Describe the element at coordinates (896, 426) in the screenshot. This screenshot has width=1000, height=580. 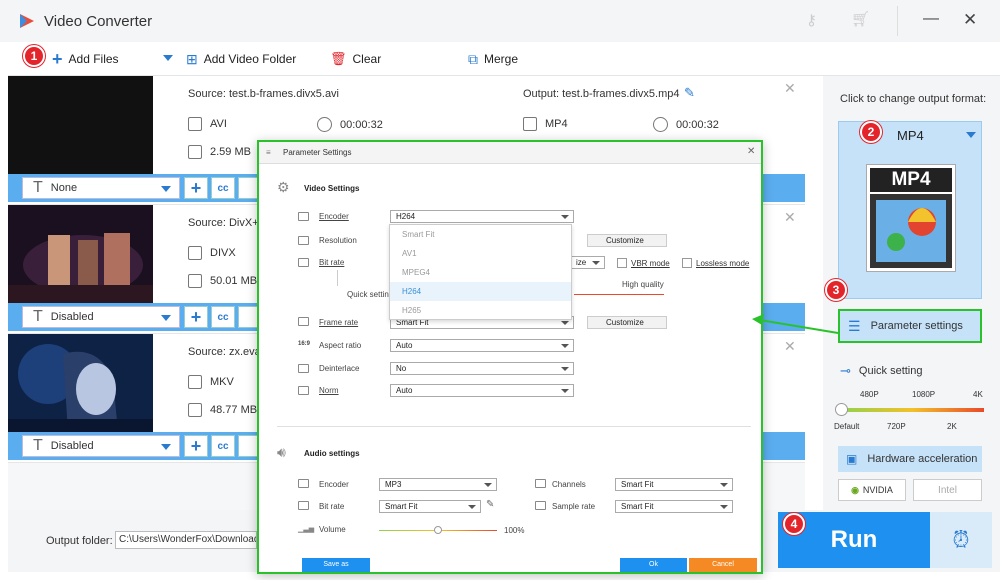
I see `quality-label-720p: 720P` at that location.